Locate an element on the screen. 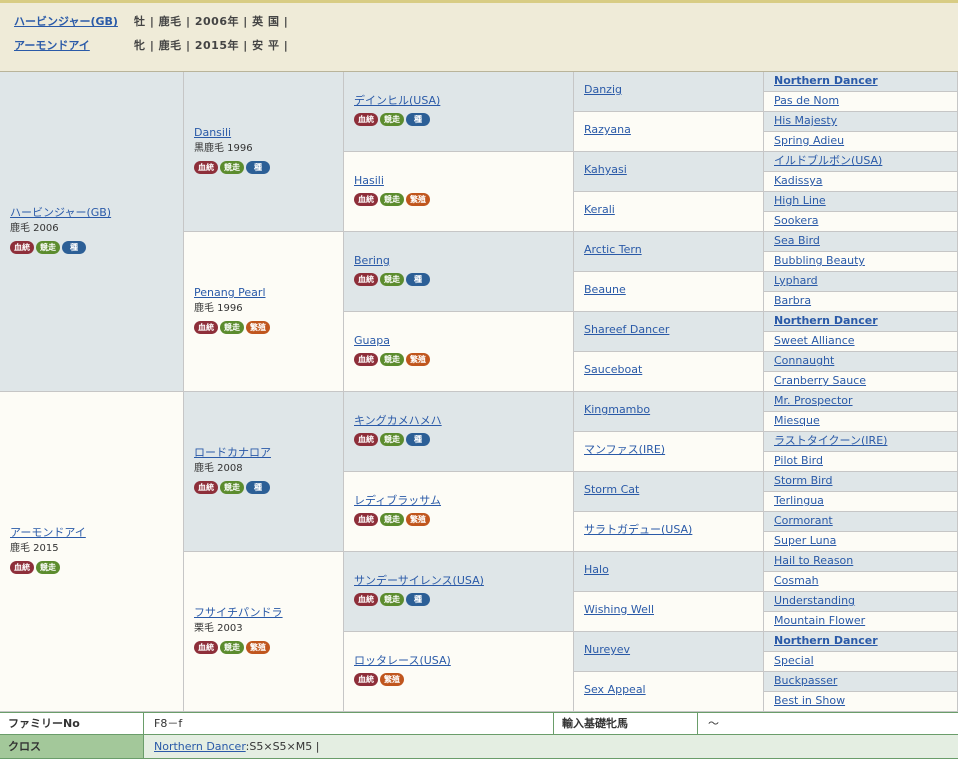  horse-name-link: Bering is located at coordinates (392, 261).